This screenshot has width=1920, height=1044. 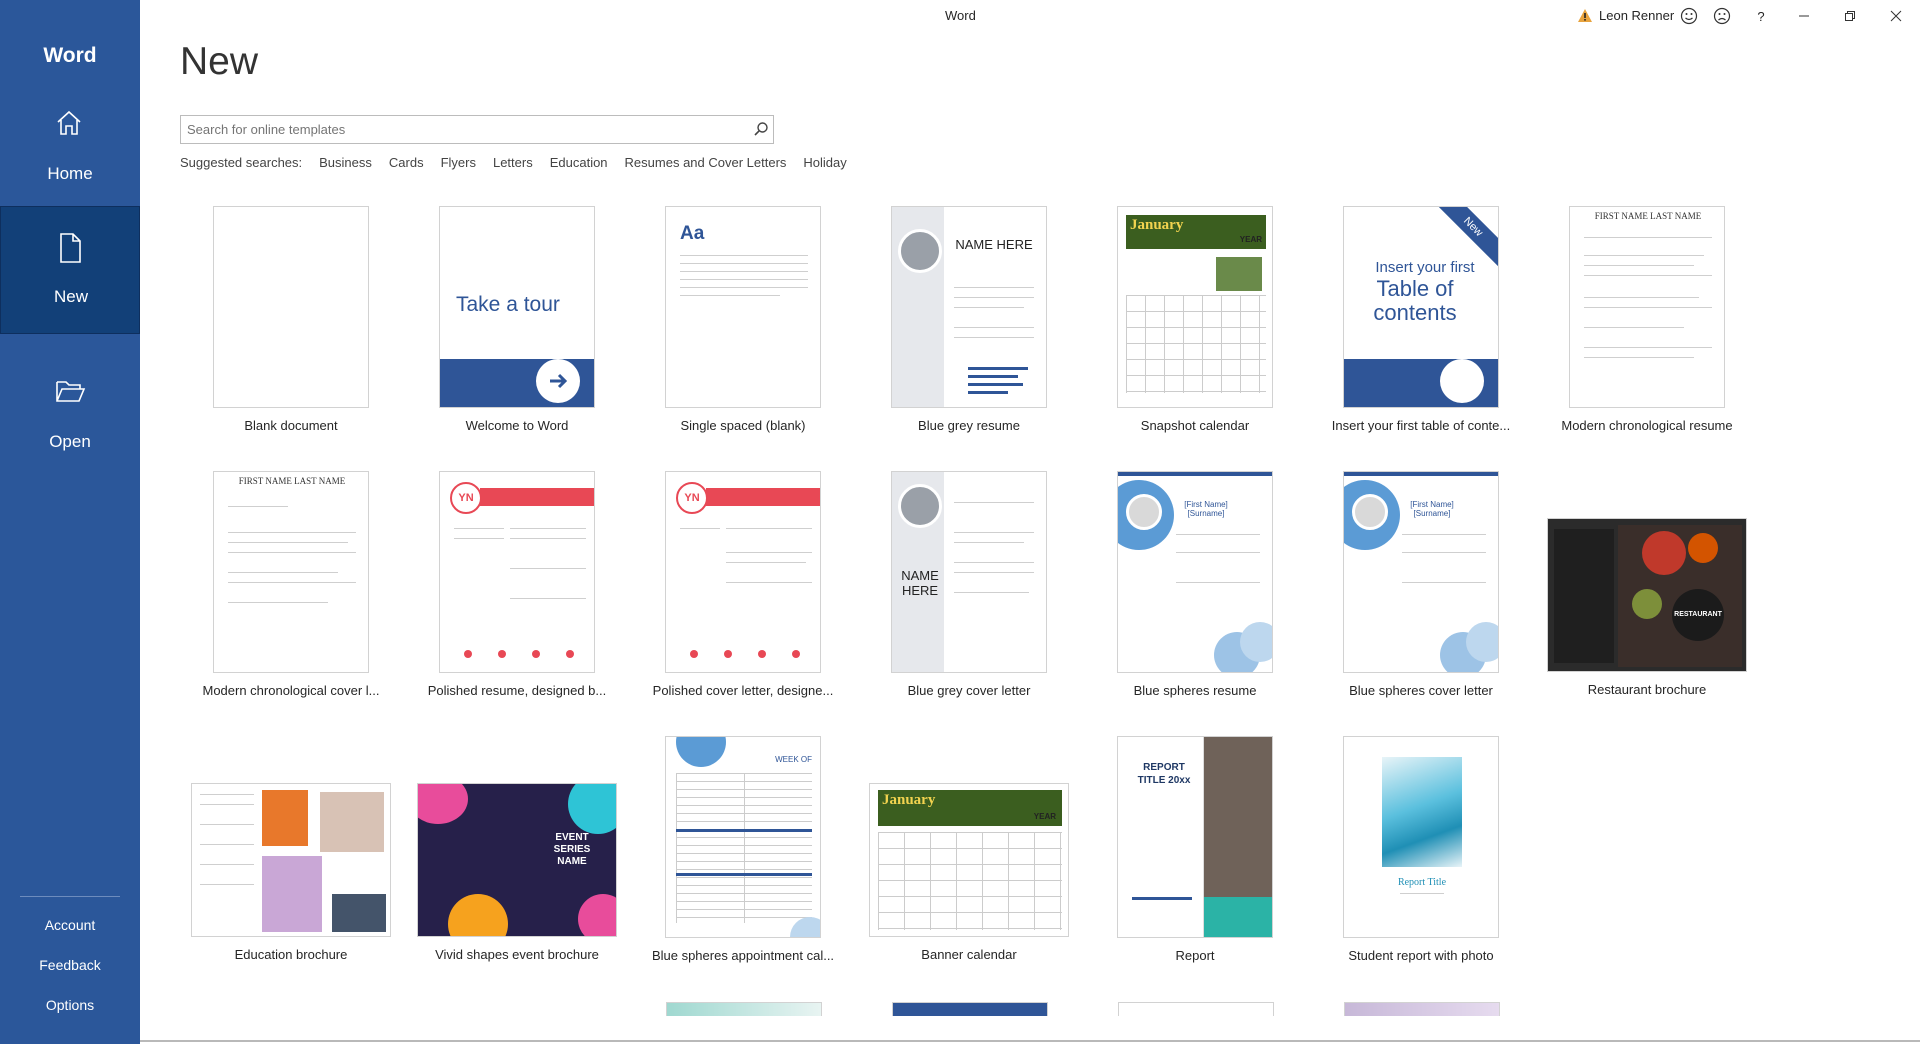 I want to click on template-thumbnail: Report Title, so click(x=1421, y=837).